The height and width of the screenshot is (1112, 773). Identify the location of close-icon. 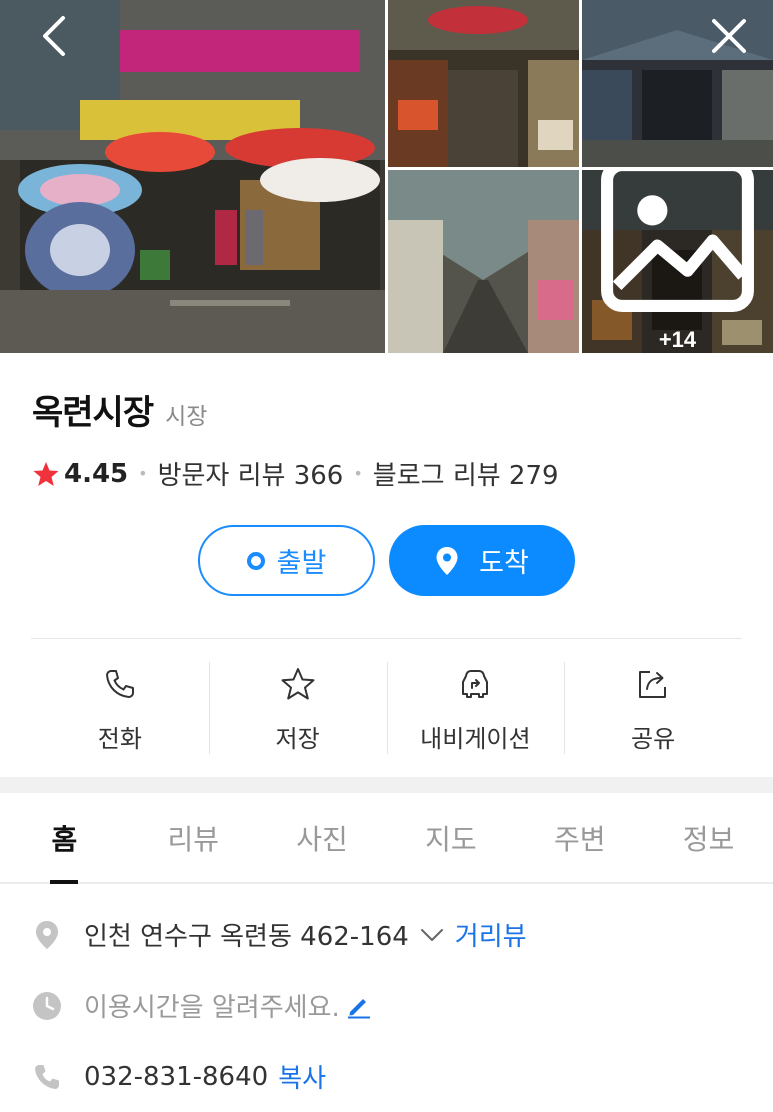
(729, 36).